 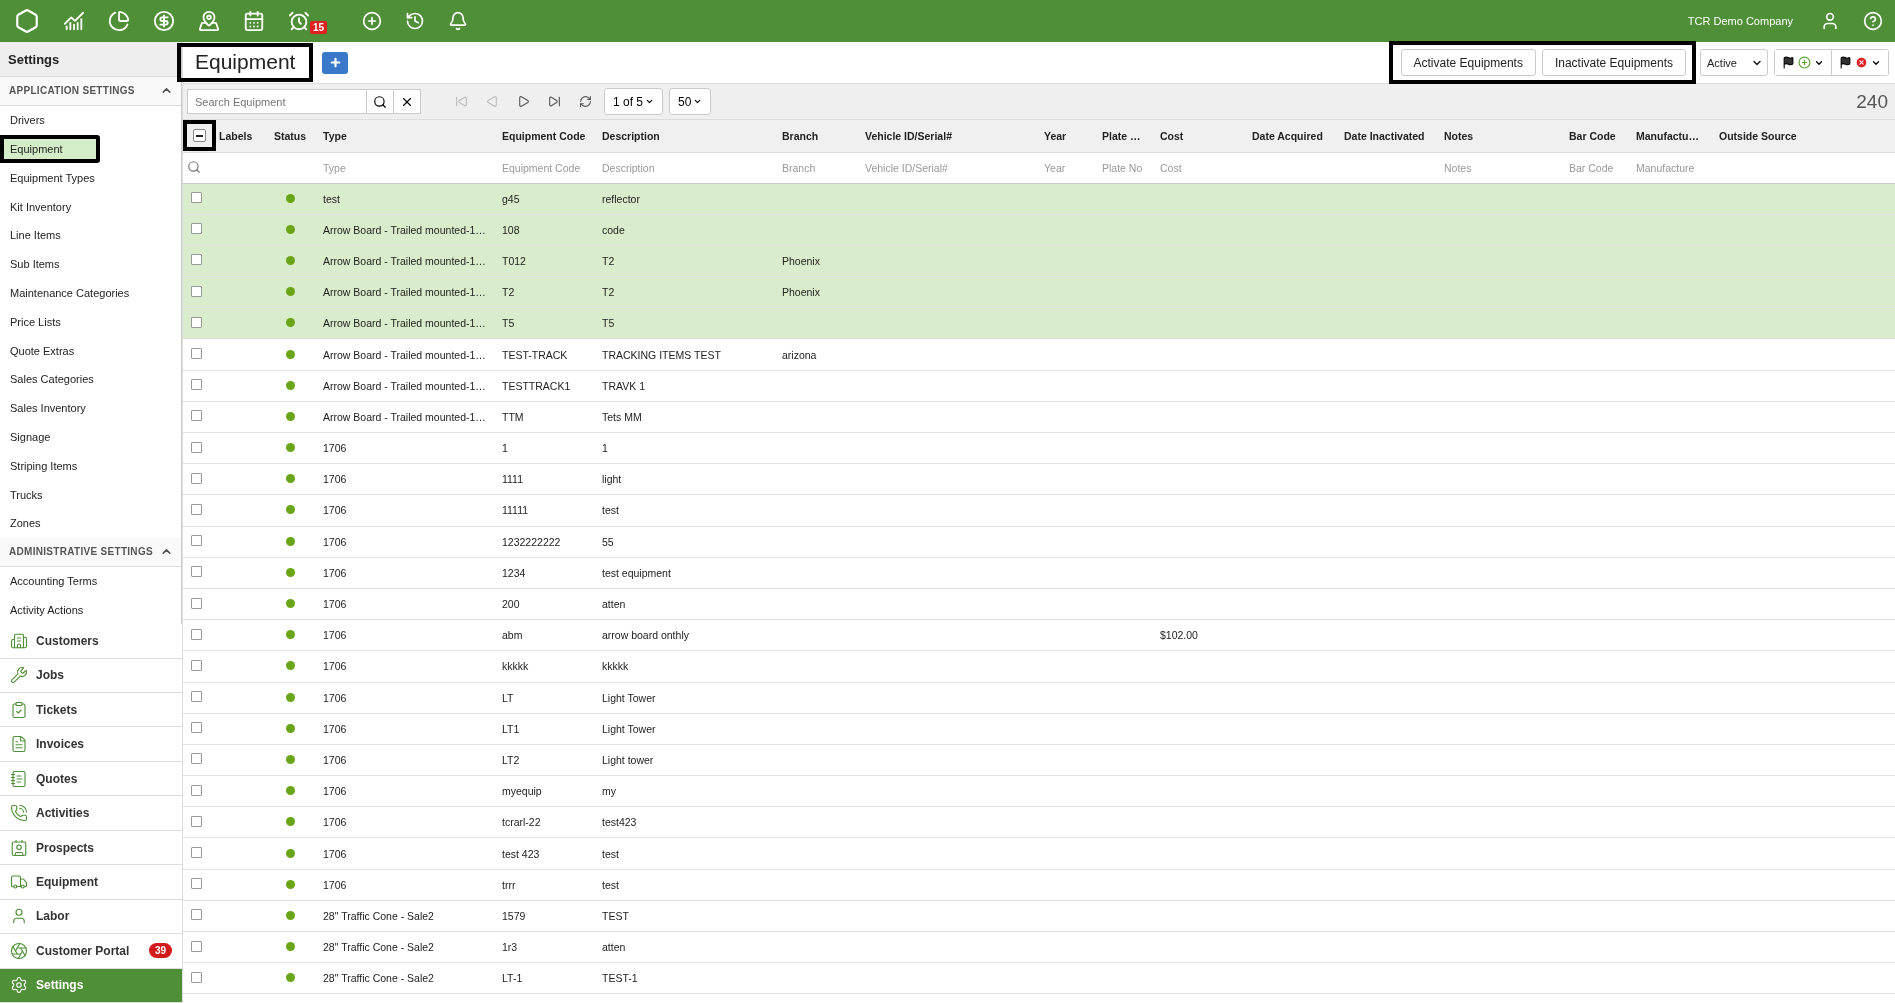 I want to click on table-row: 28" Traffic Cone - Sale2 LT-1 TEST-1, so click(x=1039, y=978).